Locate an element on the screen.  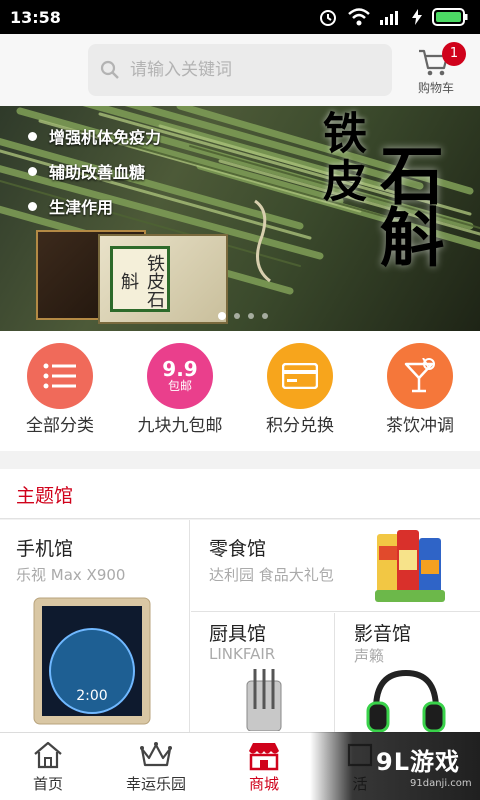
status-time: 13:58 is located at coordinates (35, 17).